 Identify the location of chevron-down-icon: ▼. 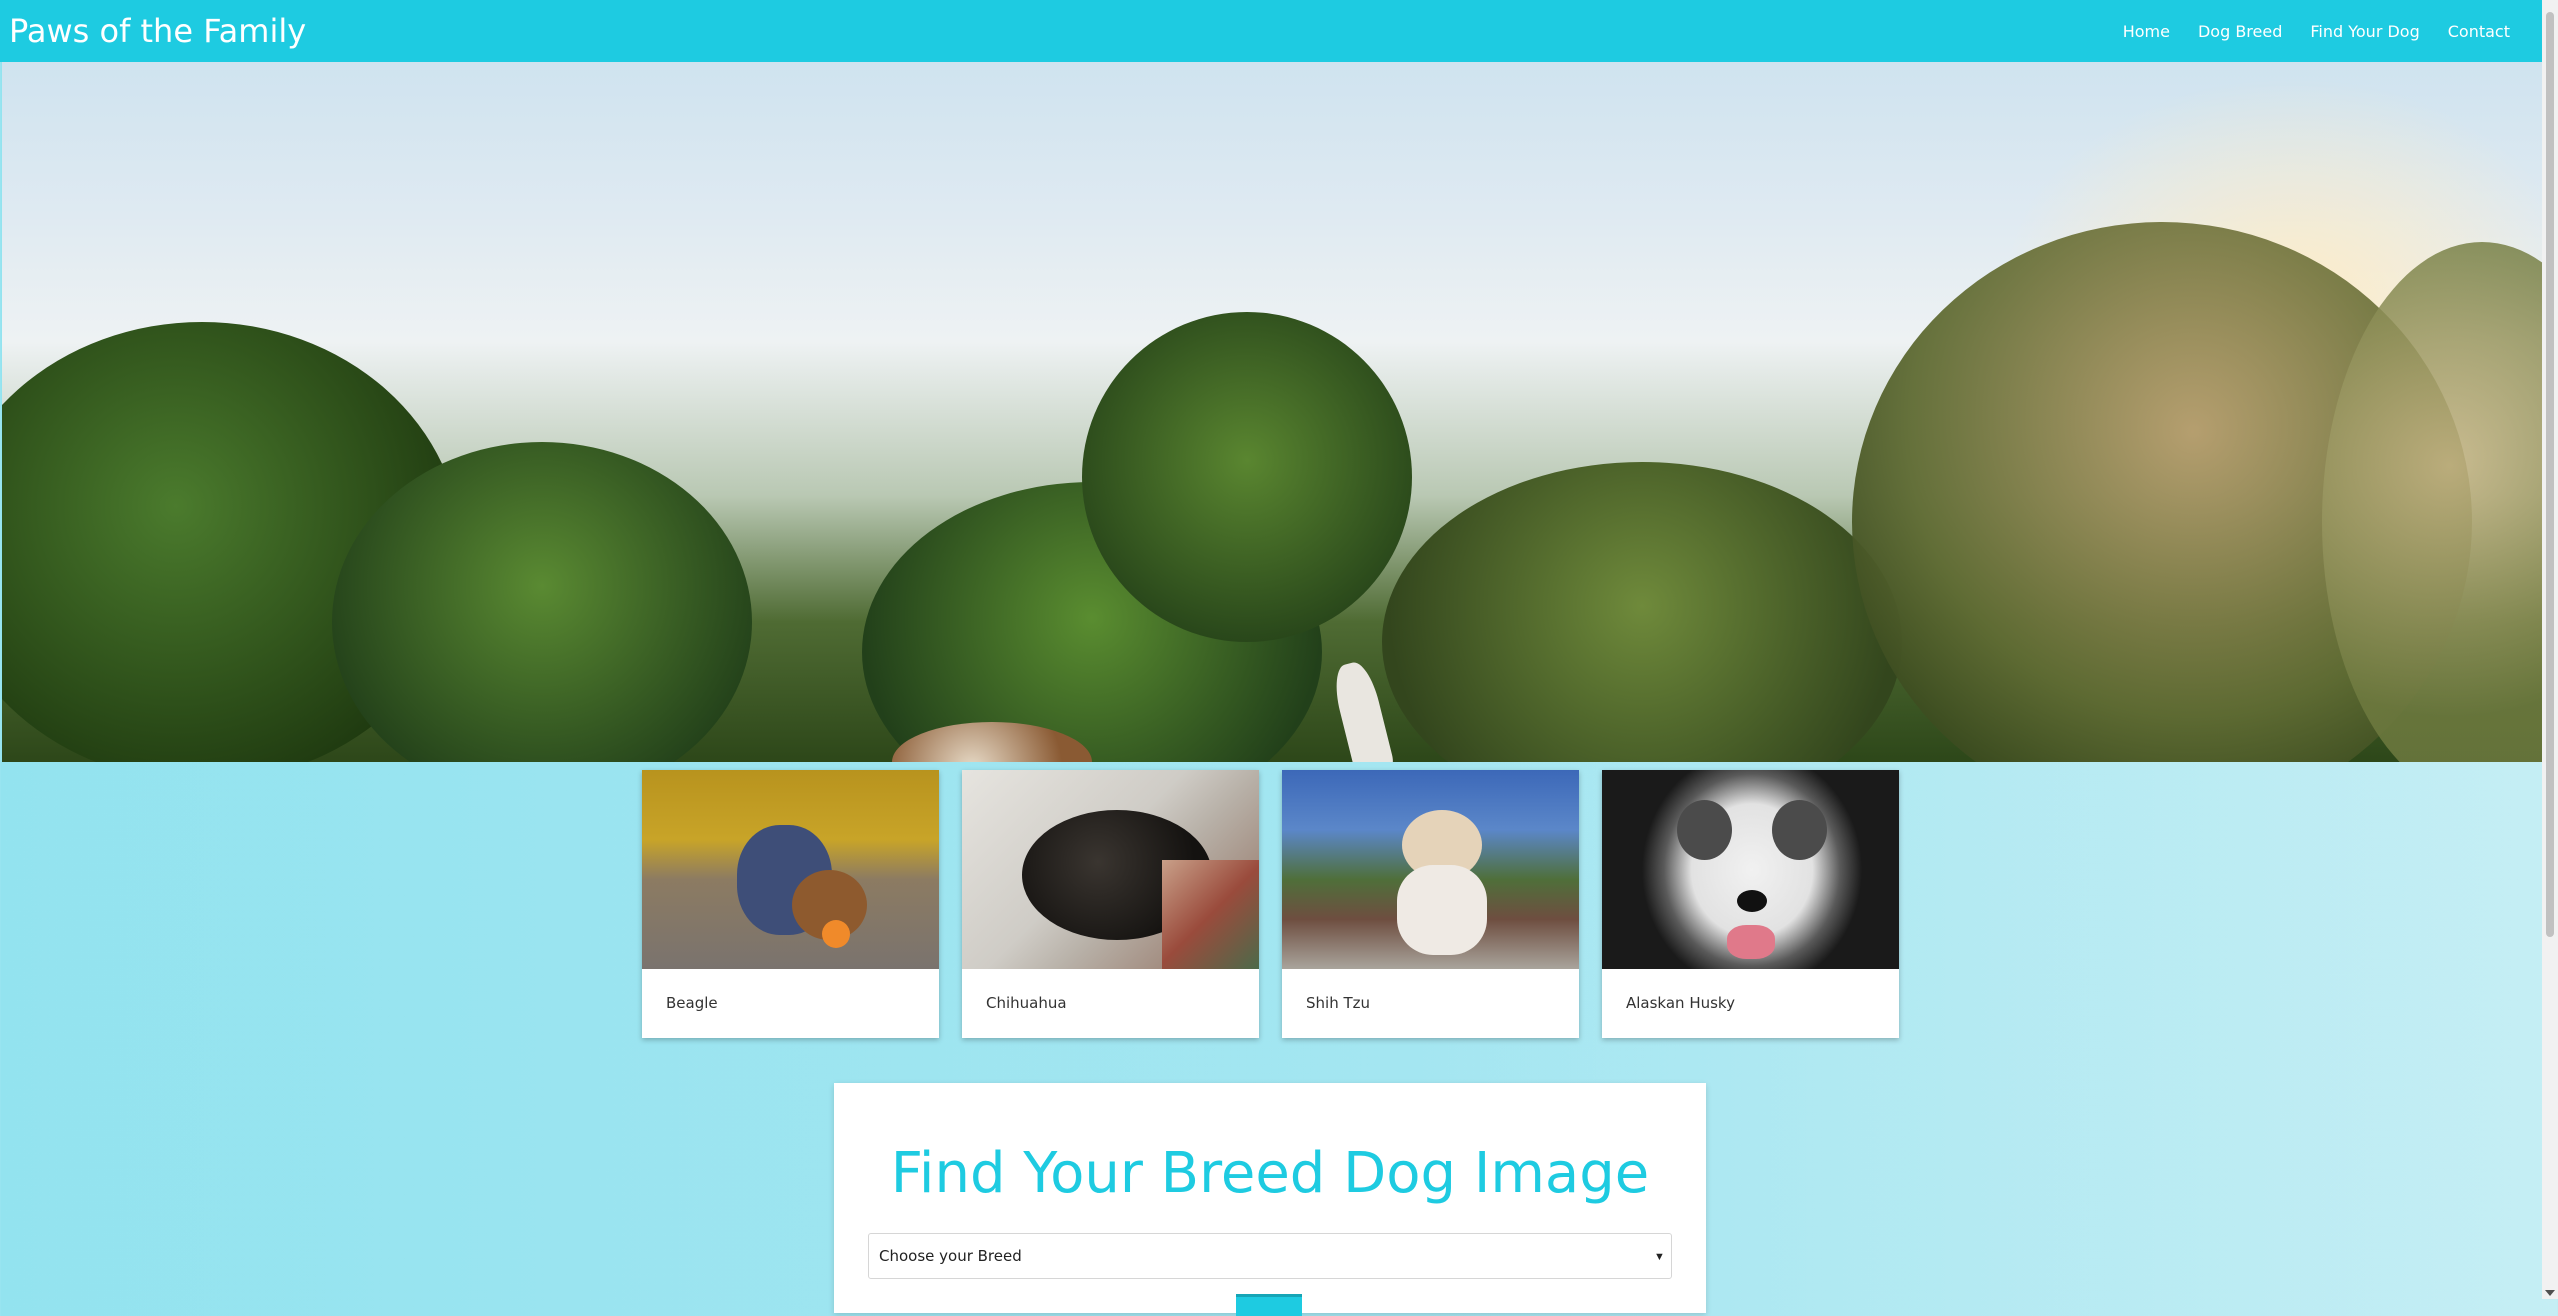
(1659, 1257).